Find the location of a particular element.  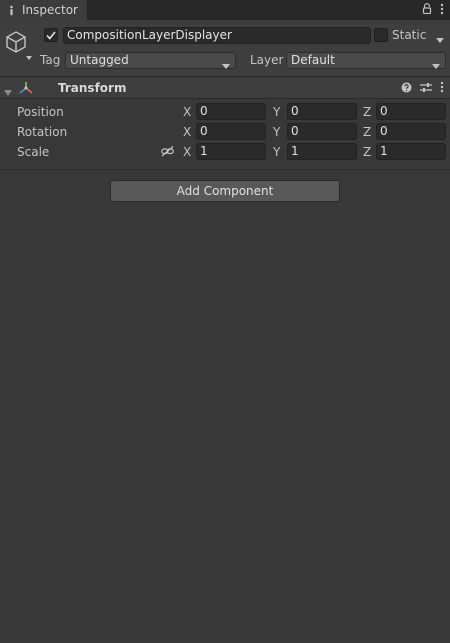

position-y-axis-label: Y is located at coordinates (277, 112).